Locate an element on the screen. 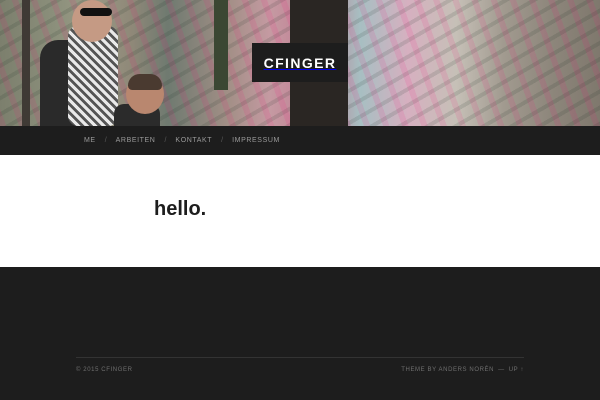 The width and height of the screenshot is (600, 400). main-navigation: ME / ARBEITEN / KONTAKT / IMPRESSUM is located at coordinates (300, 140).